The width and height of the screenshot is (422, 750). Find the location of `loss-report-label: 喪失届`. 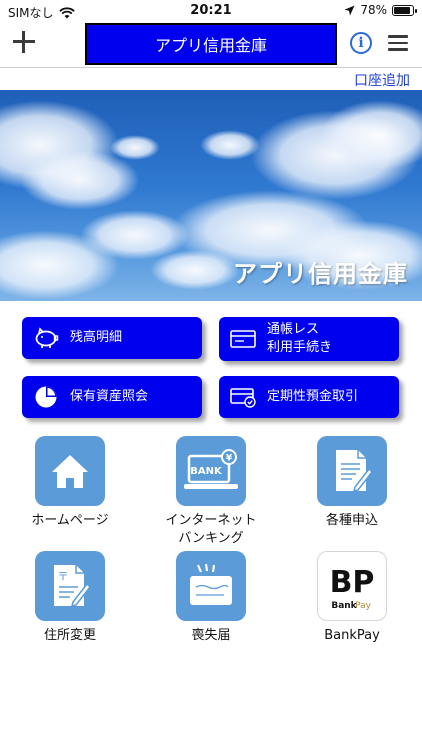

loss-report-label: 喪失届 is located at coordinates (211, 635).